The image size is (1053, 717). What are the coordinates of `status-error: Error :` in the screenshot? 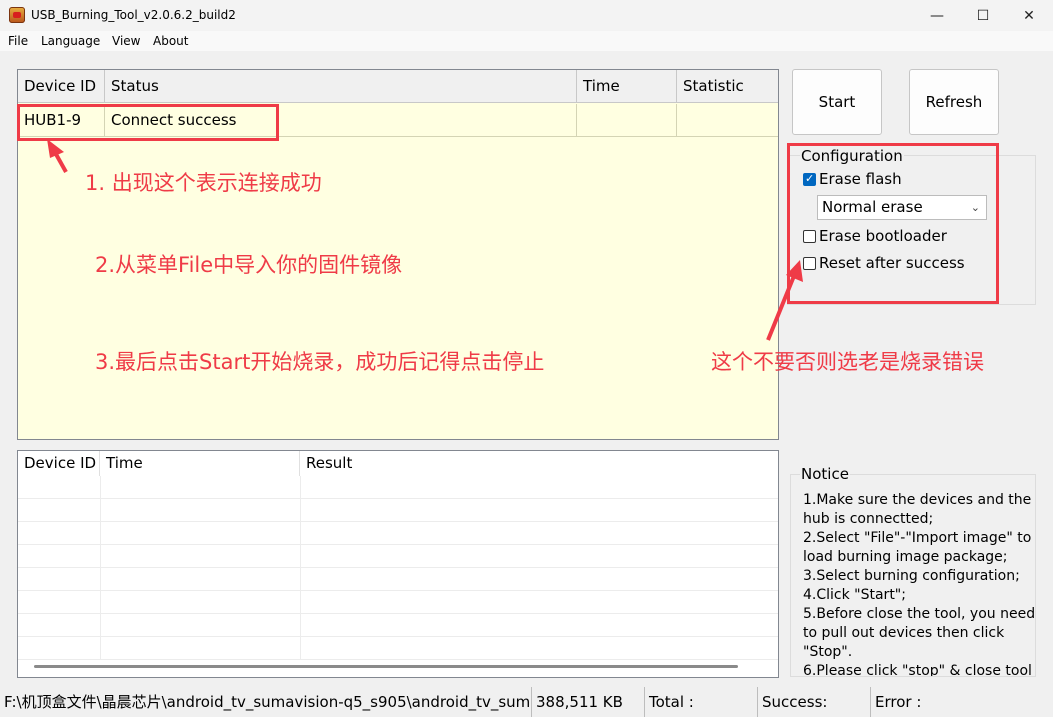 It's located at (898, 702).